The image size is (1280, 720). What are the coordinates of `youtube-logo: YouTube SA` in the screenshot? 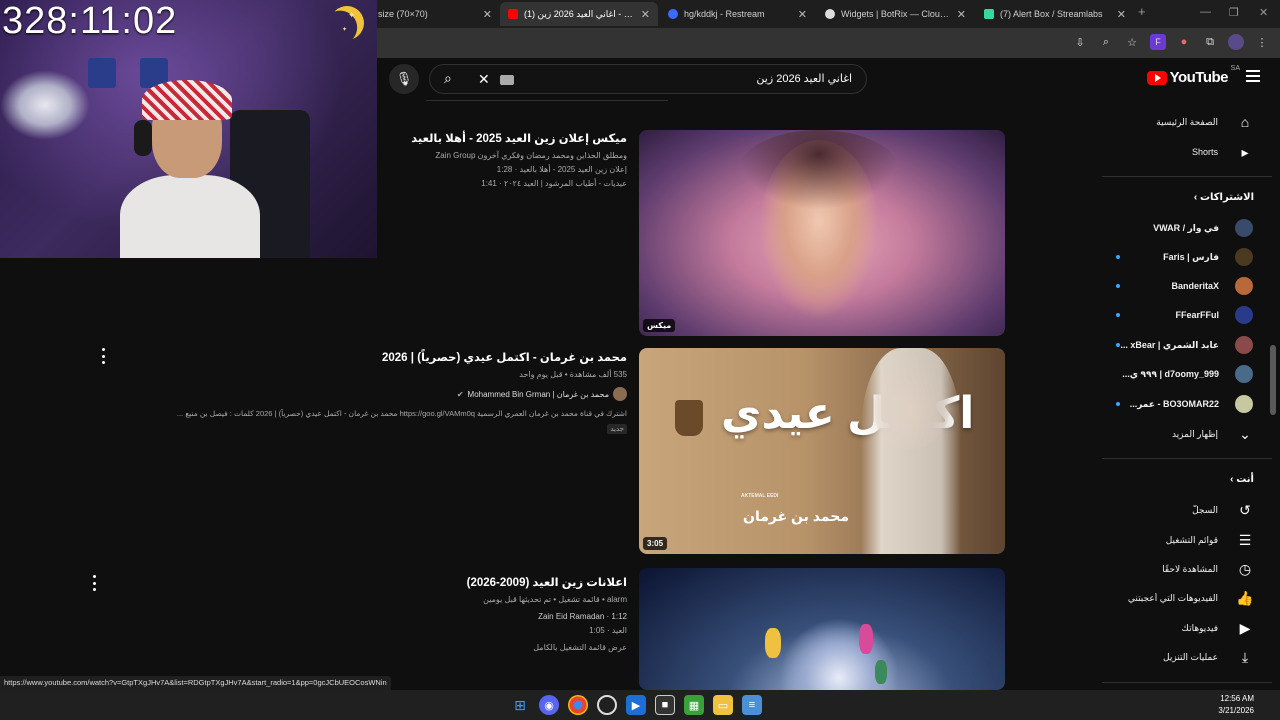 It's located at (1193, 75).